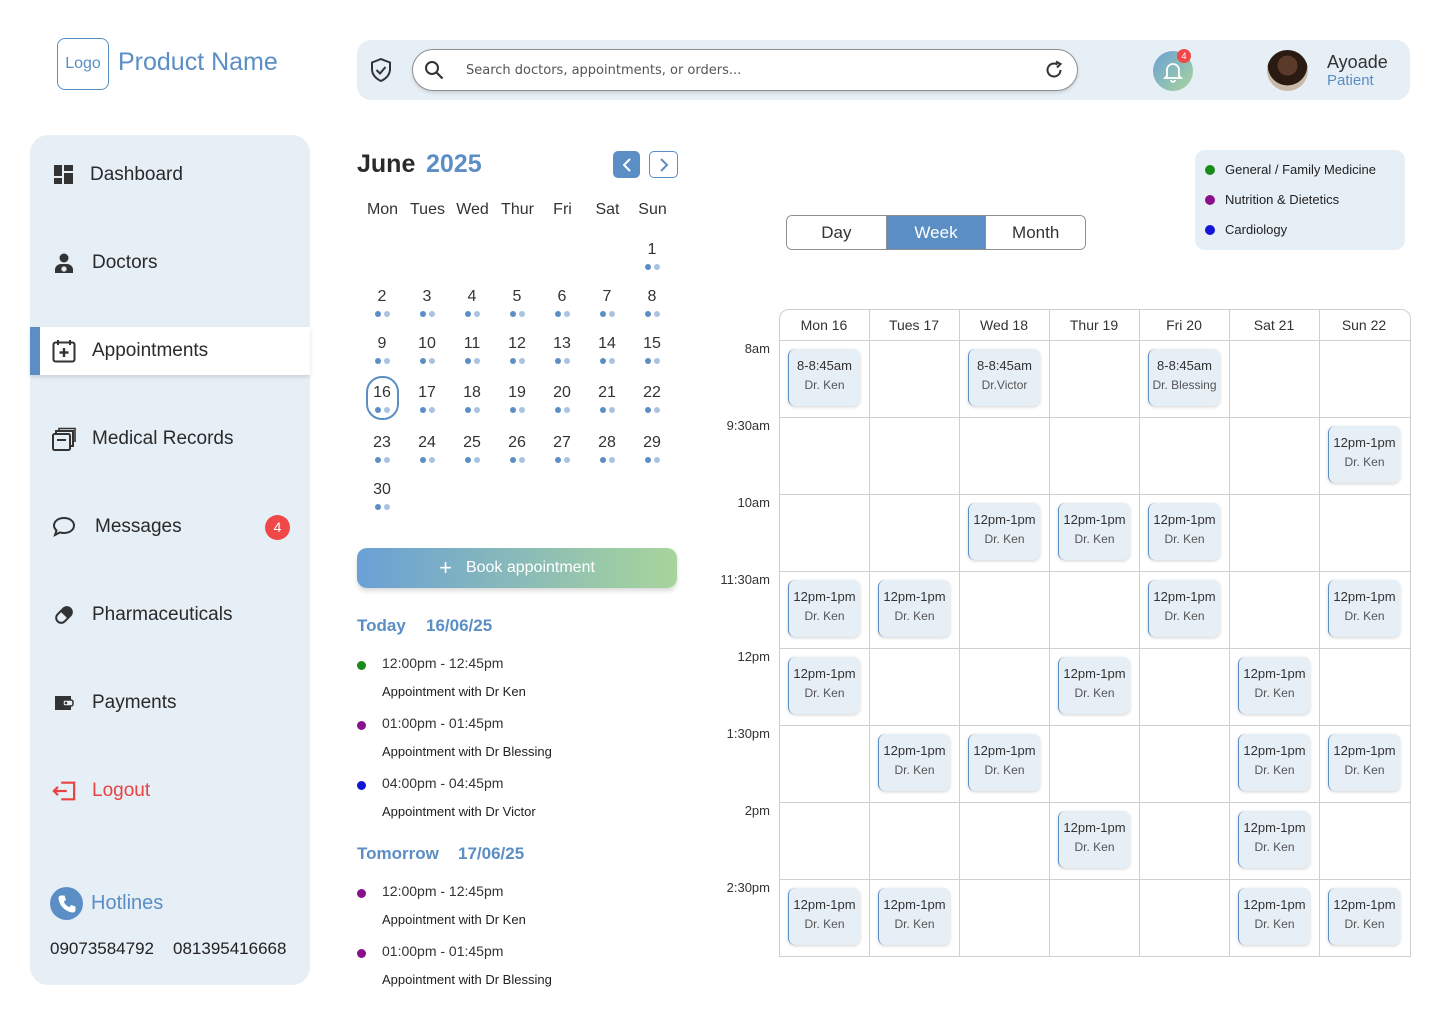 This screenshot has width=1440, height=1024. Describe the element at coordinates (517, 568) in the screenshot. I see `book-appointment-button: + Book appointment` at that location.